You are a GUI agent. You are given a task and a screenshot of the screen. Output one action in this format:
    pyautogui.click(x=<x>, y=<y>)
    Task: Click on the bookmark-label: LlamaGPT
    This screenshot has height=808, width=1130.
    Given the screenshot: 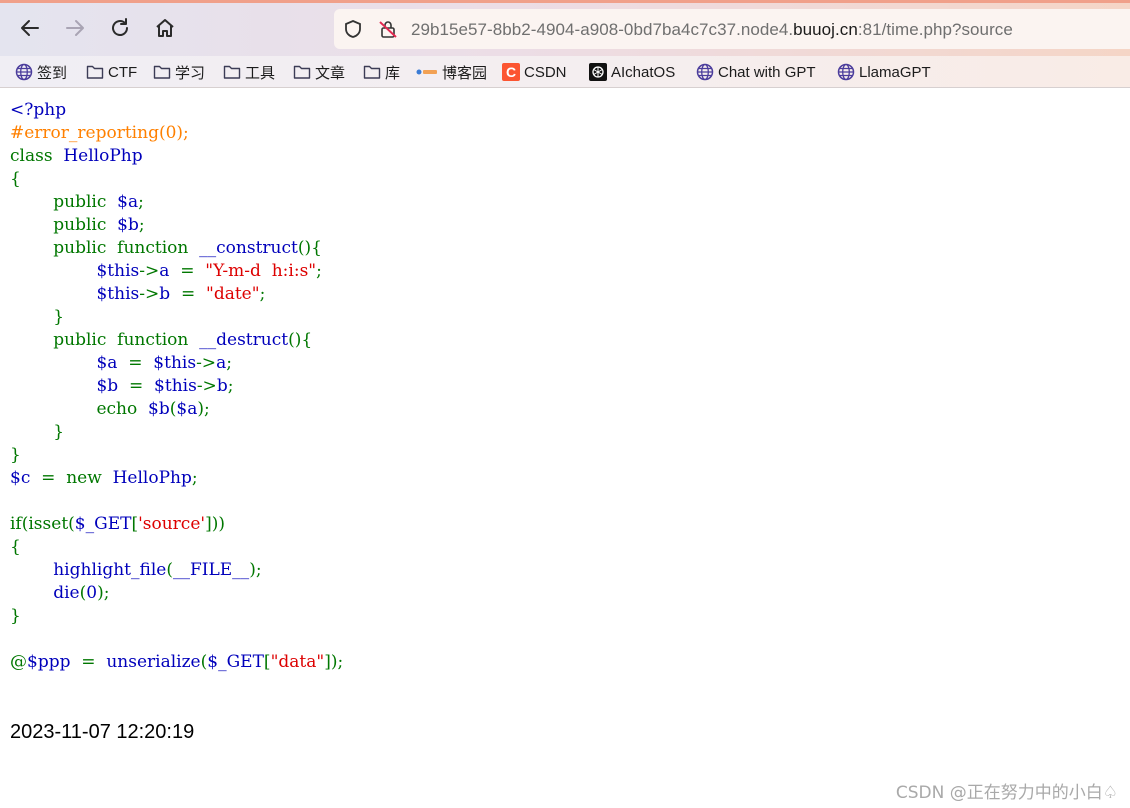 What is the action you would take?
    pyautogui.click(x=895, y=72)
    